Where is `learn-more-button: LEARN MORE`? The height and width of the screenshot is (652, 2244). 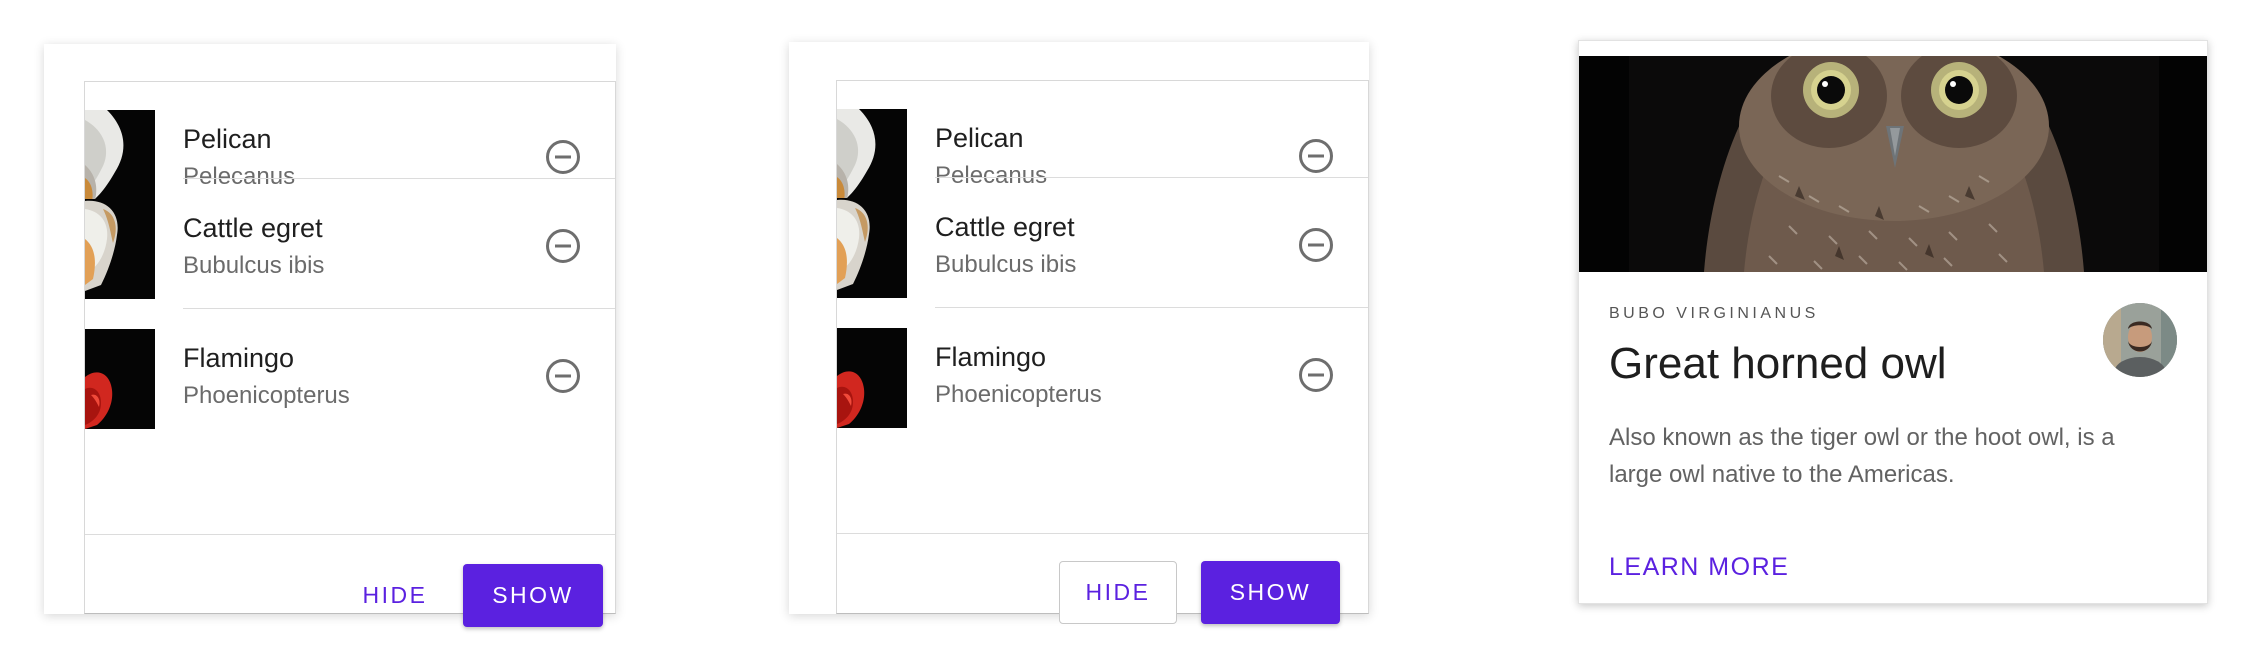
learn-more-button: LEARN MORE is located at coordinates (1699, 567).